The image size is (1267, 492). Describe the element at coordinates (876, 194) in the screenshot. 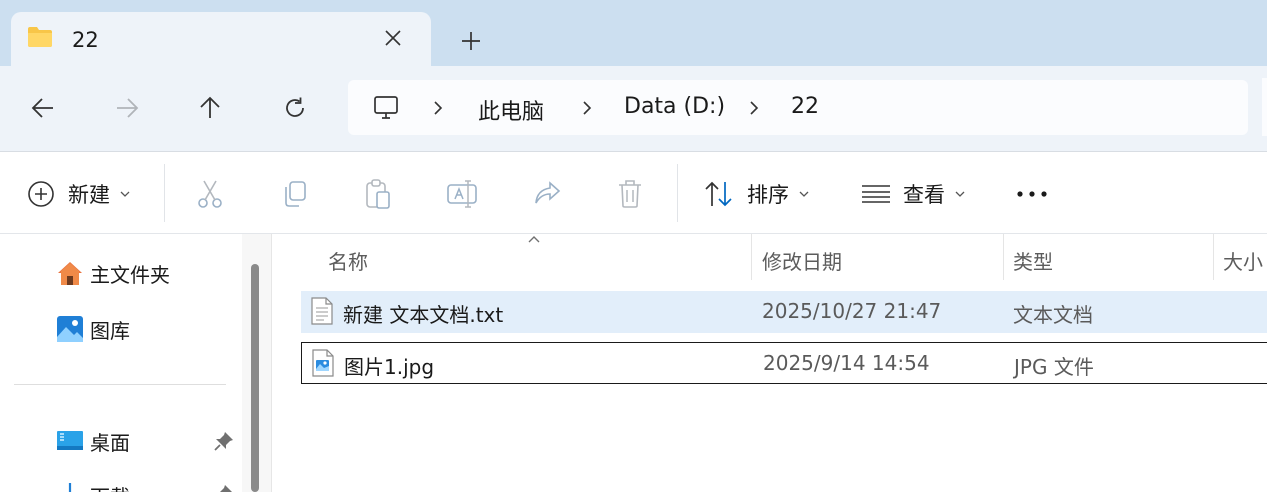

I see `list-view-icon` at that location.